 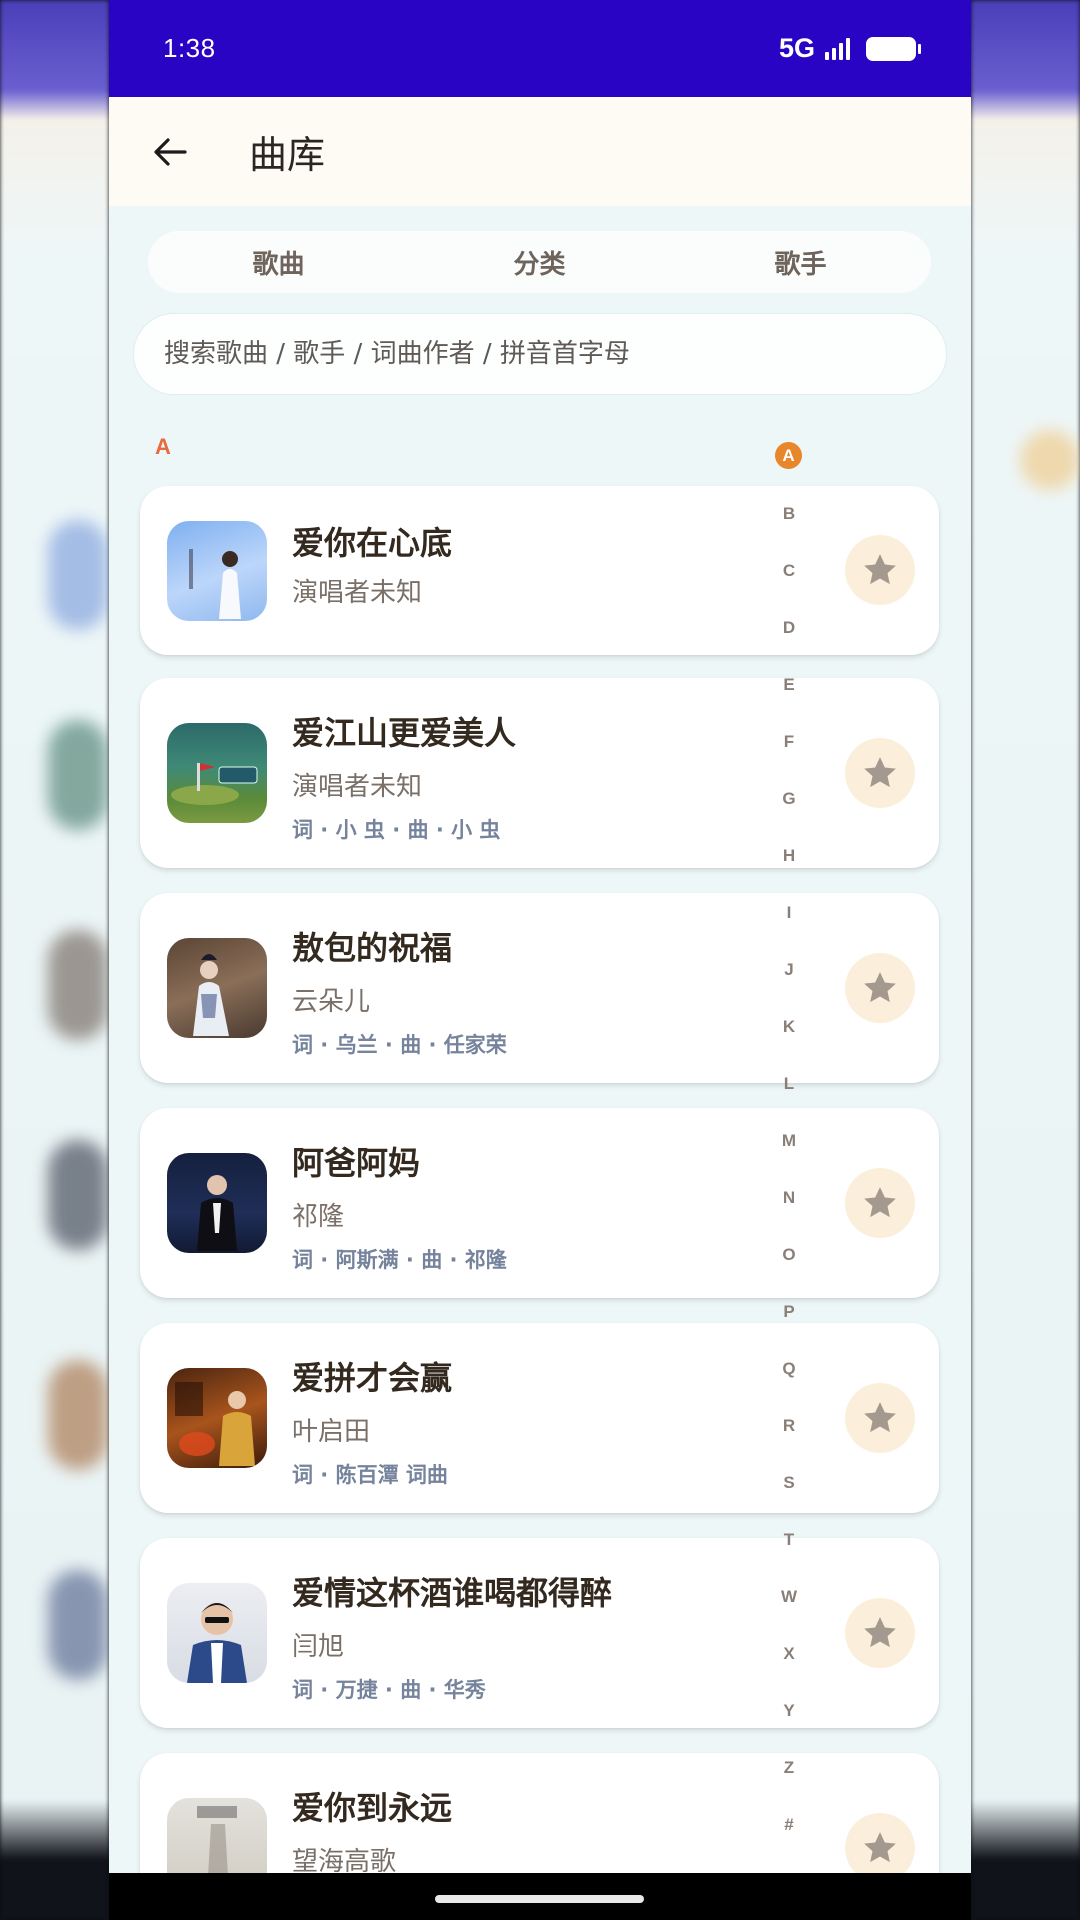 I want to click on search-box, so click(x=540, y=354).